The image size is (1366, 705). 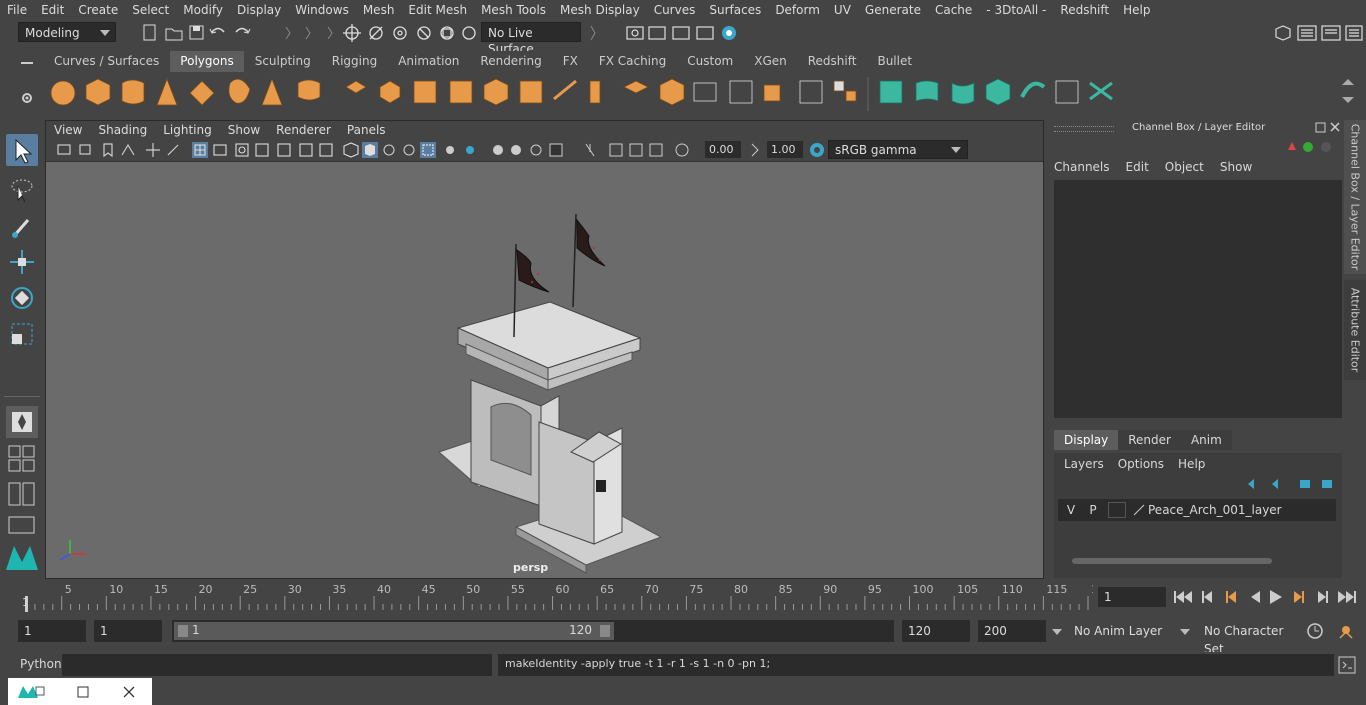 I want to click on layers-menu: Layers, so click(x=1084, y=464).